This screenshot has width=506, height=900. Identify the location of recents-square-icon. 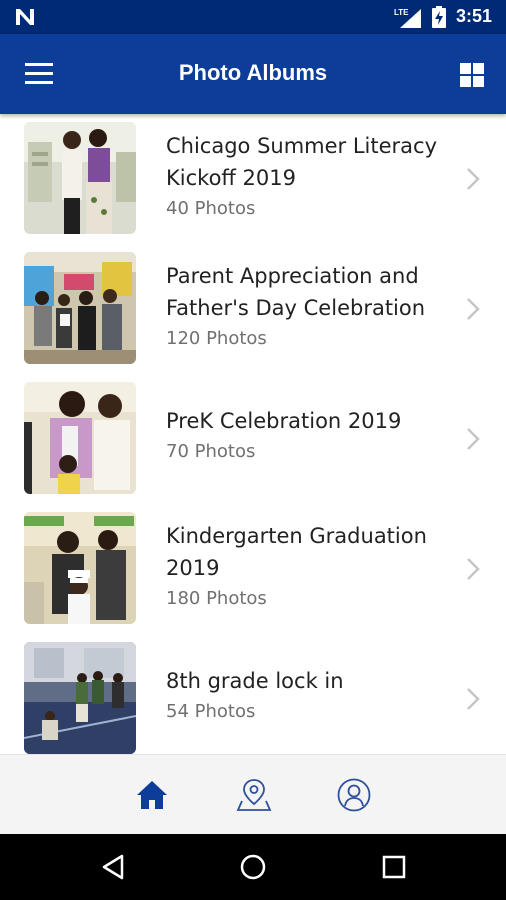
(394, 867).